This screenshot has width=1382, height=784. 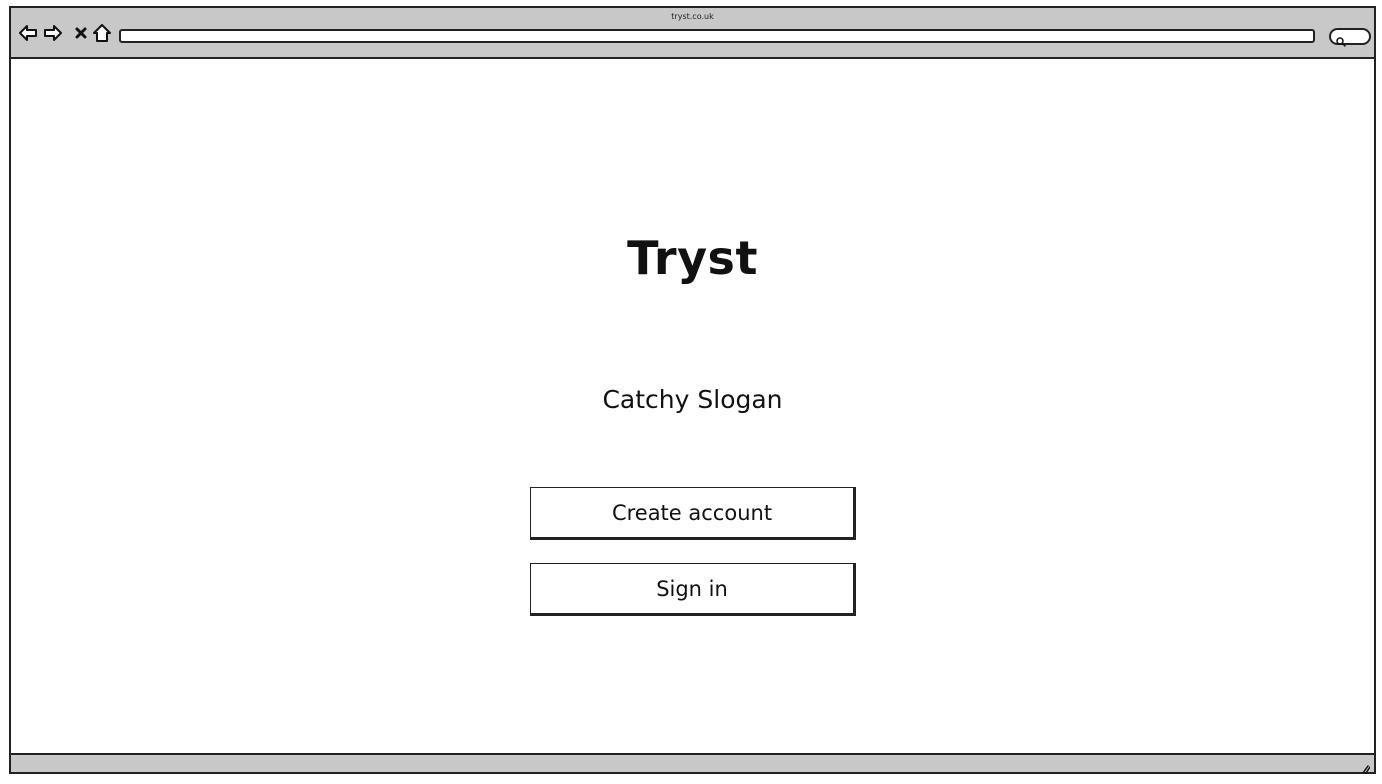 What do you see at coordinates (53, 33) in the screenshot?
I see `forward-arrow-icon` at bounding box center [53, 33].